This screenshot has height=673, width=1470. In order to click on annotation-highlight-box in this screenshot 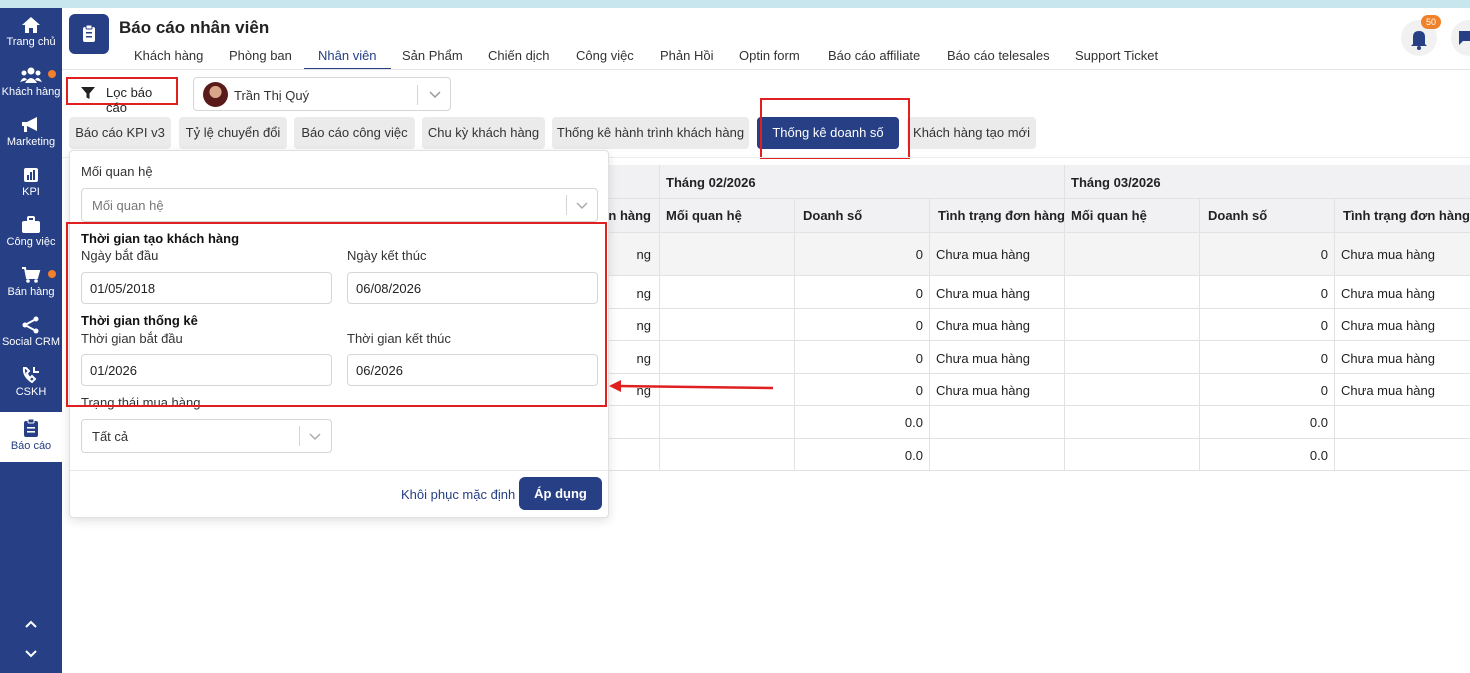, I will do `click(835, 128)`.